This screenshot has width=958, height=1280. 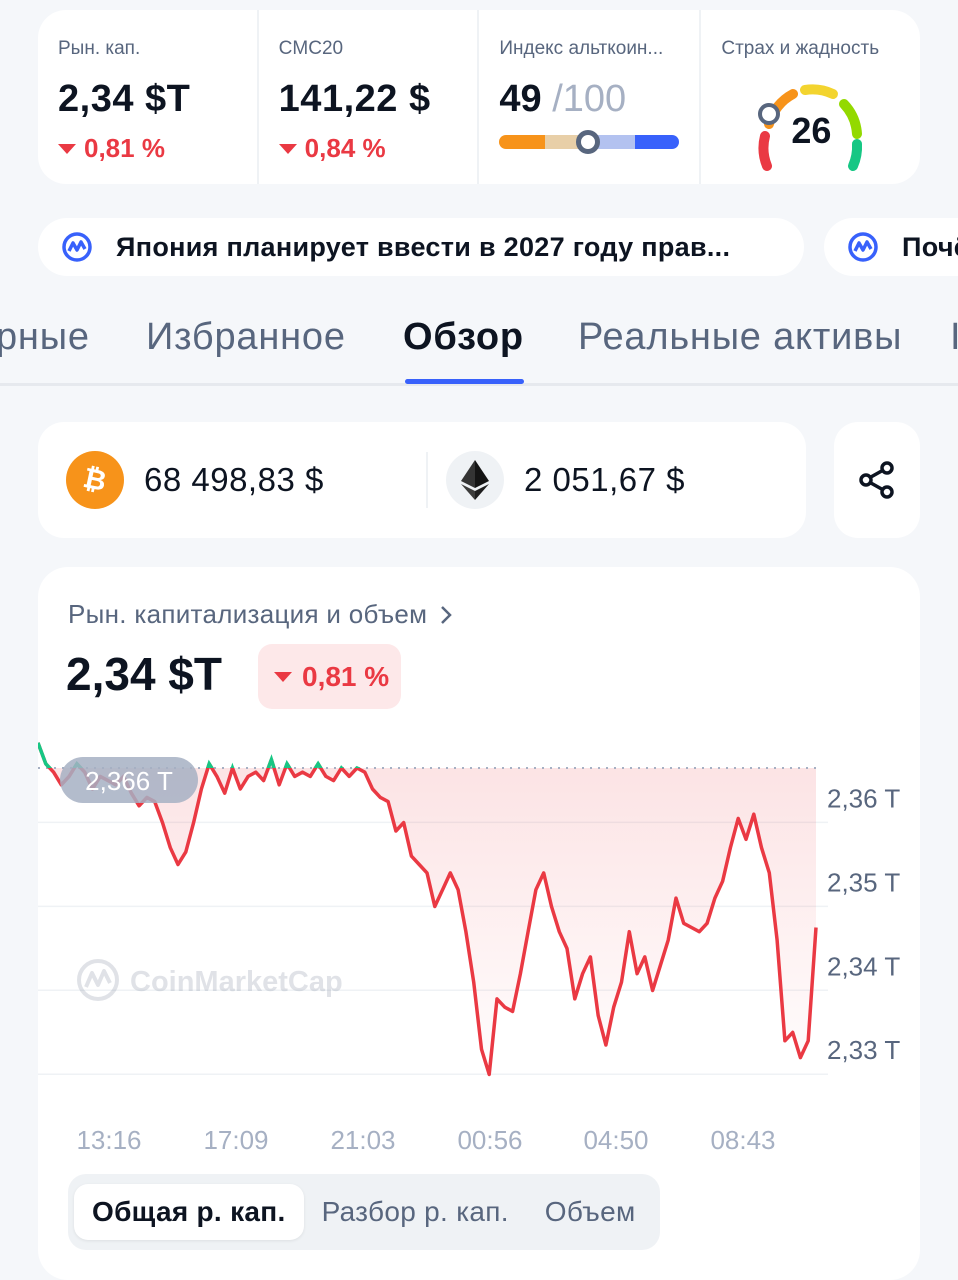 What do you see at coordinates (99, 48) in the screenshot?
I see `market-cap-label: Рын. кап.` at bounding box center [99, 48].